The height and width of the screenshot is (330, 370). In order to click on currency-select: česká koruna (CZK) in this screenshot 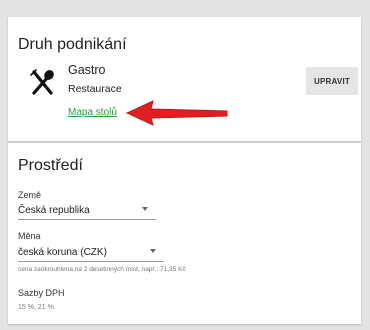, I will do `click(91, 254)`.